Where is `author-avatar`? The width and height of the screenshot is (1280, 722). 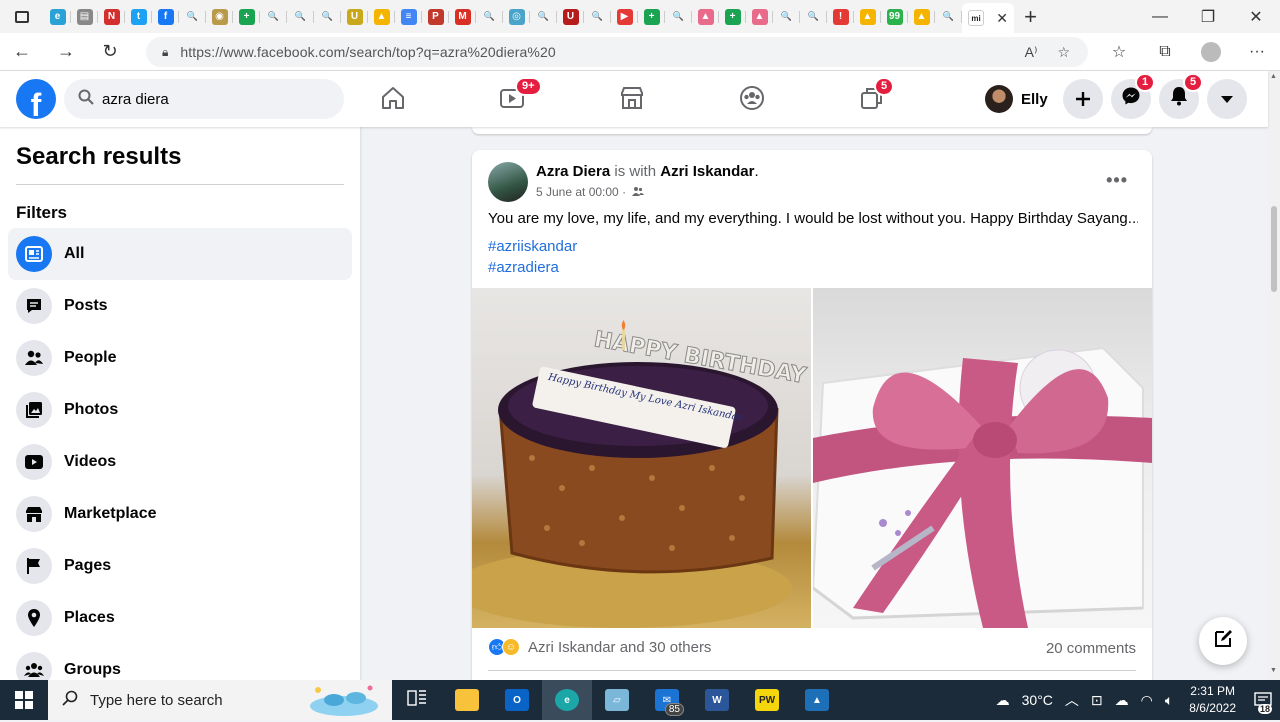 author-avatar is located at coordinates (508, 182).